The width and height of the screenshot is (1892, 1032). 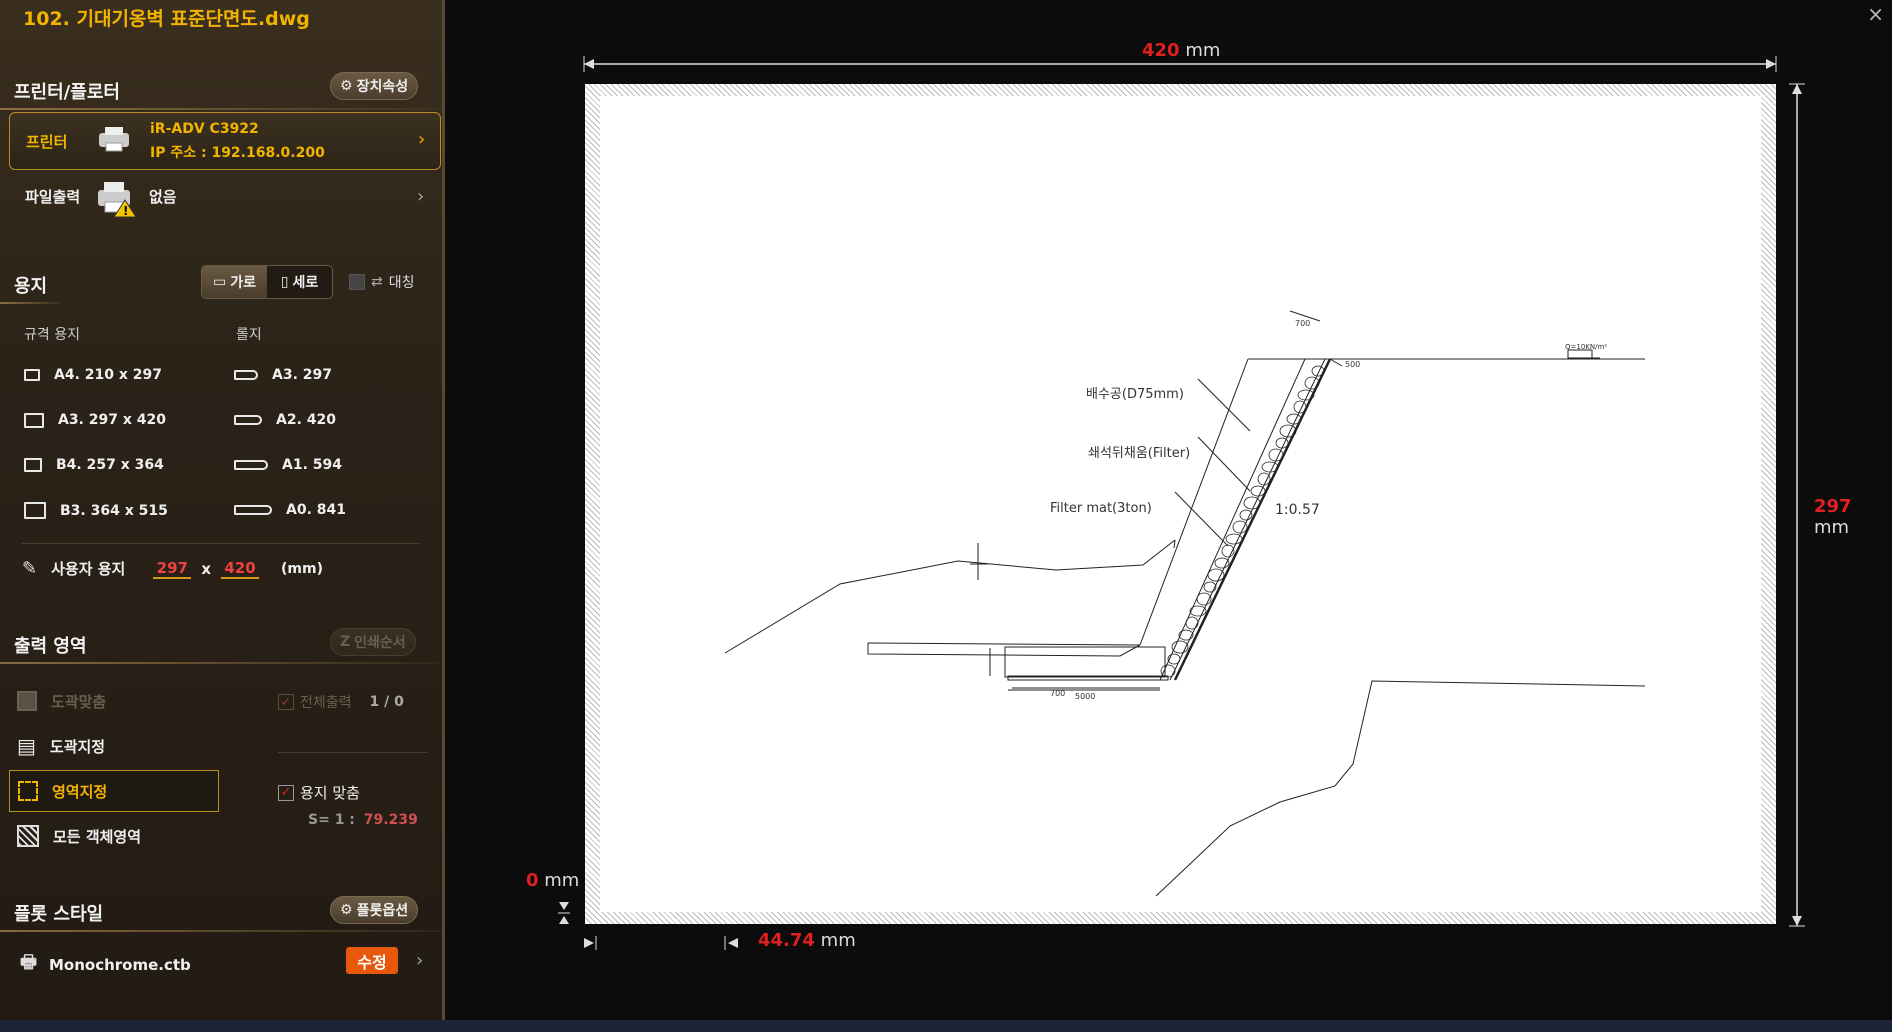 What do you see at coordinates (299, 282) in the screenshot?
I see `portrait-button: ▯ 세로` at bounding box center [299, 282].